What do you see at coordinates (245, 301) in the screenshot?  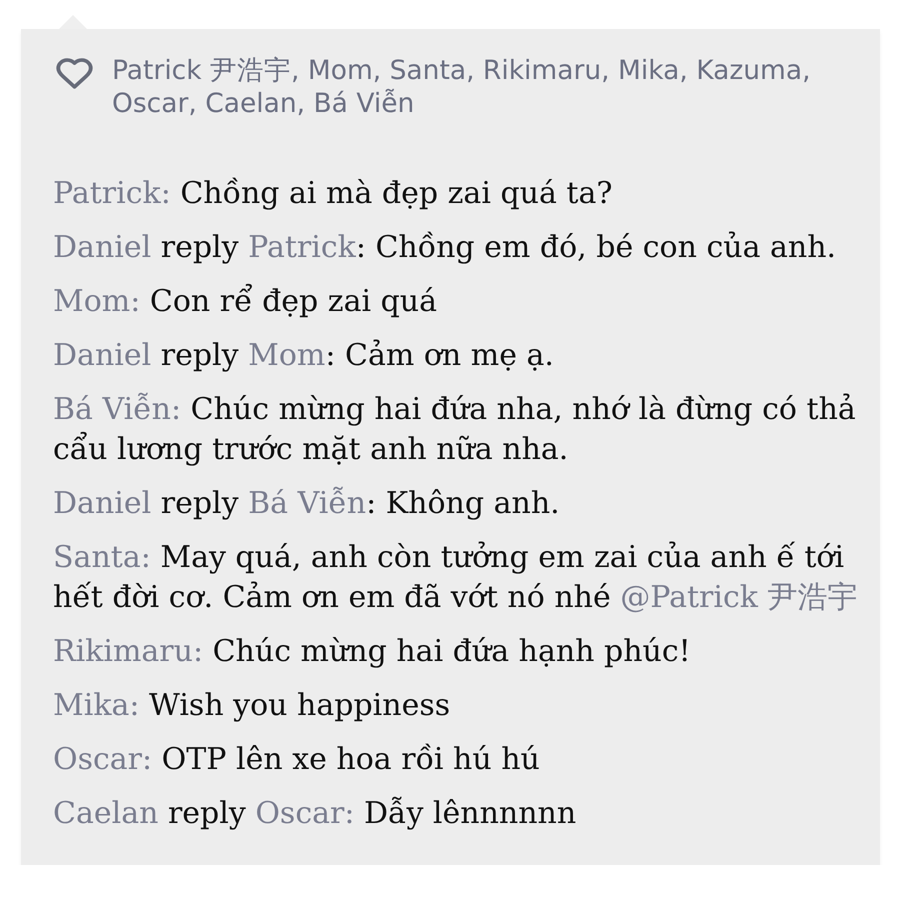 I see `comment-text: Mom: Con rể đẹp zai quá` at bounding box center [245, 301].